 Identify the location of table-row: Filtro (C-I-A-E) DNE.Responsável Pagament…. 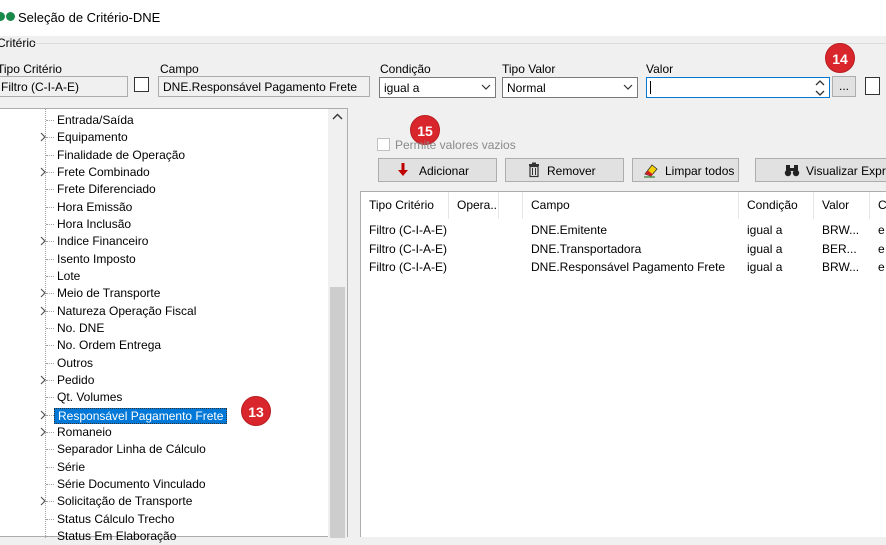
(623, 267).